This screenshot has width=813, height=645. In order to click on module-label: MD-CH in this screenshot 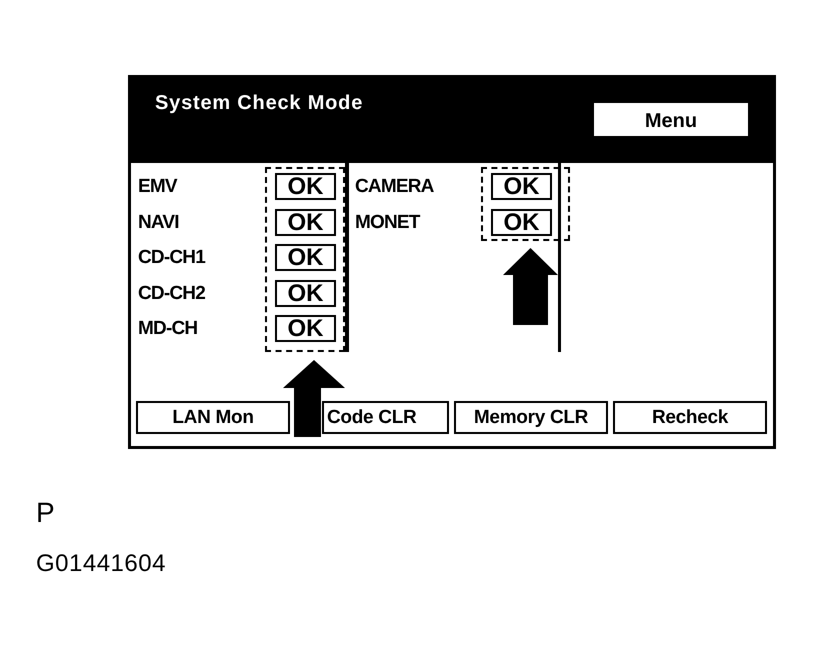, I will do `click(168, 329)`.